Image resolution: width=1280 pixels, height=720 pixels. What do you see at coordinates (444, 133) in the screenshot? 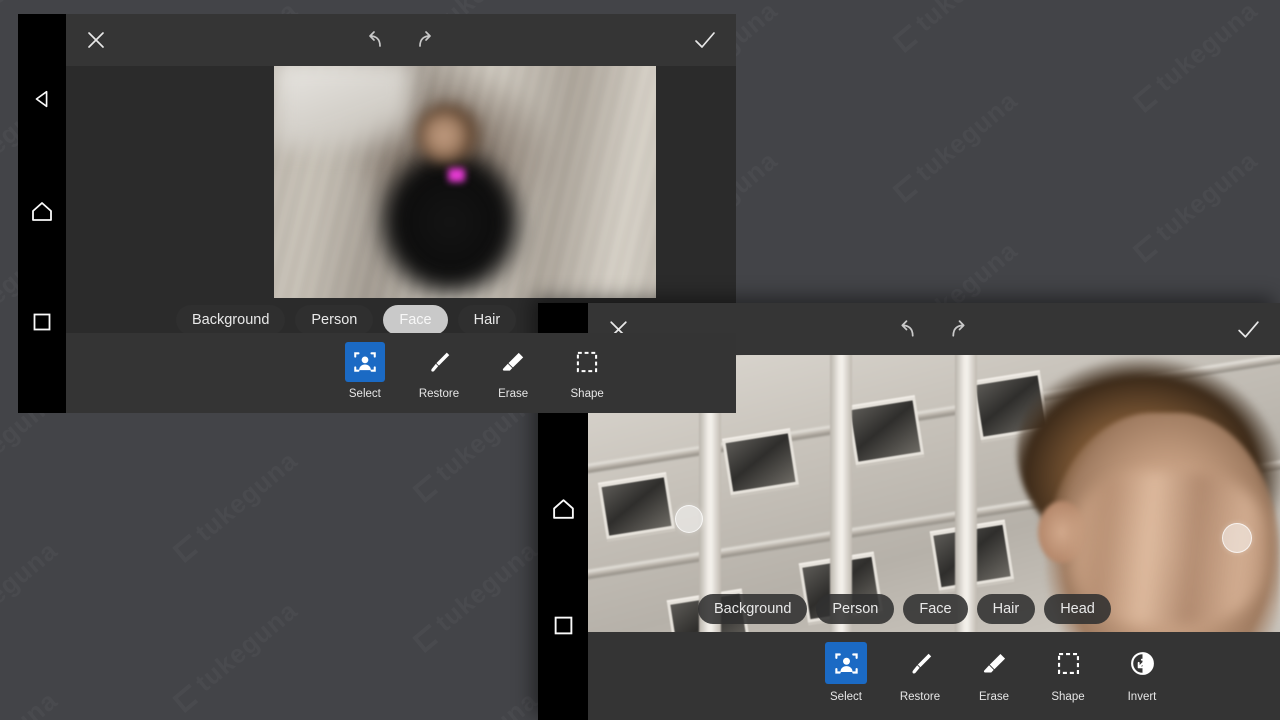
I see `photo-subject-face` at bounding box center [444, 133].